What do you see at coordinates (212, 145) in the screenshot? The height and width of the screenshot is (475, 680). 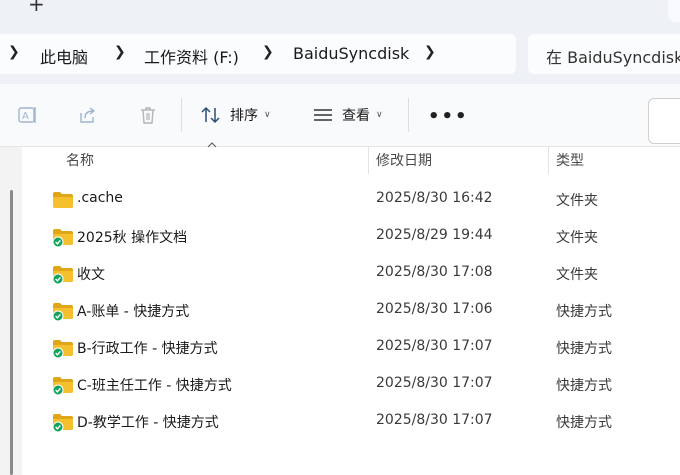 I see `sort-ascending-icon` at bounding box center [212, 145].